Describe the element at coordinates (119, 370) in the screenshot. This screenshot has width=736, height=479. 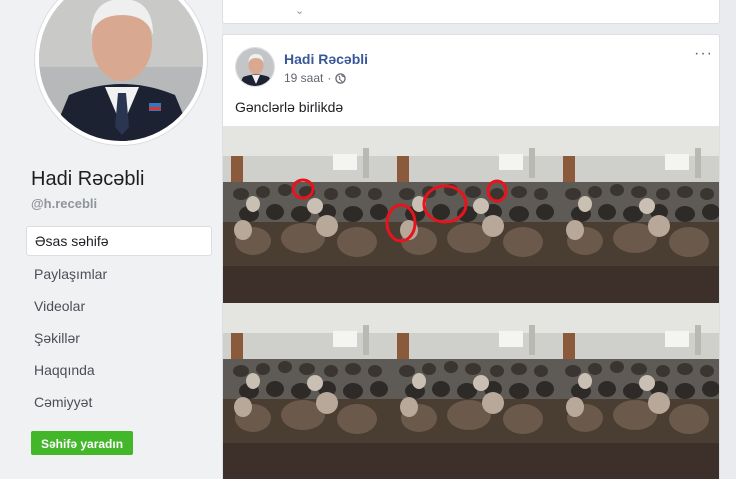
I see `nav-item-about: Haqqında` at that location.